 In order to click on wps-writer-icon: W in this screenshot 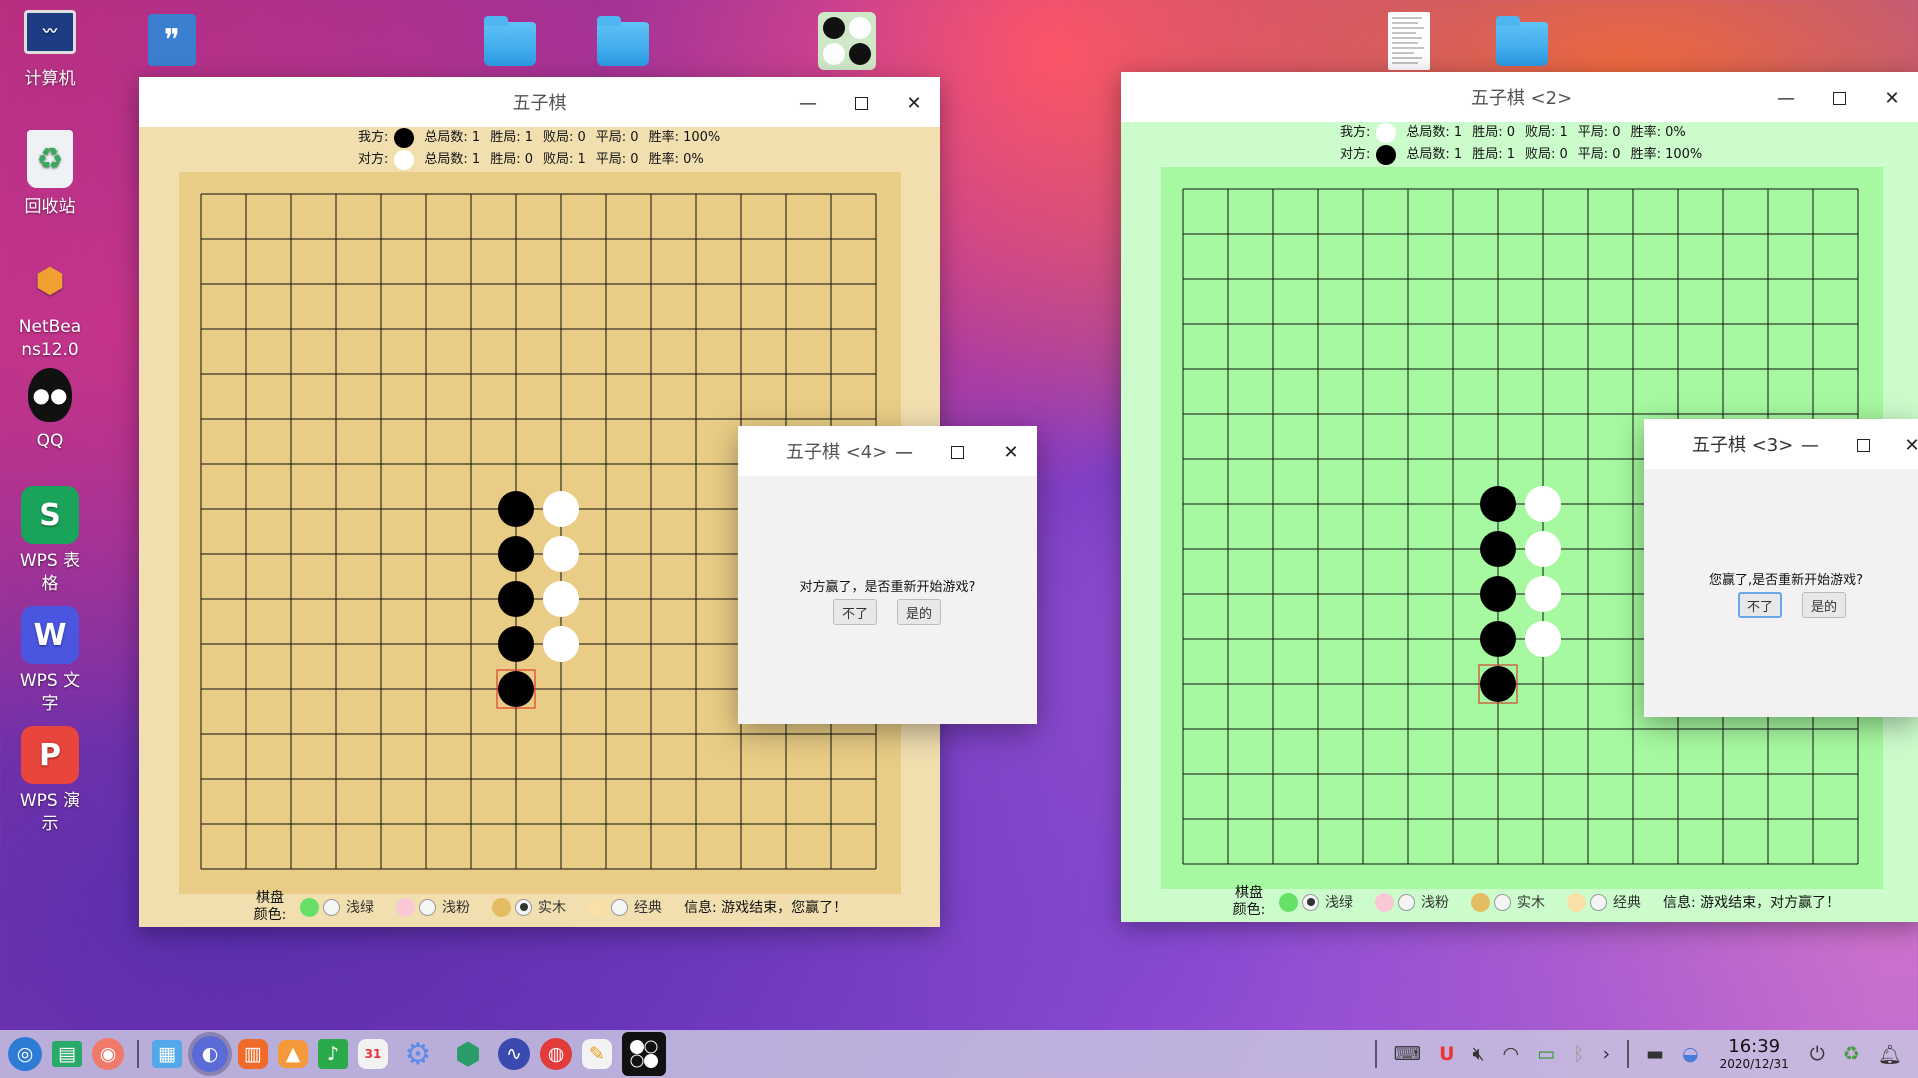, I will do `click(50, 635)`.